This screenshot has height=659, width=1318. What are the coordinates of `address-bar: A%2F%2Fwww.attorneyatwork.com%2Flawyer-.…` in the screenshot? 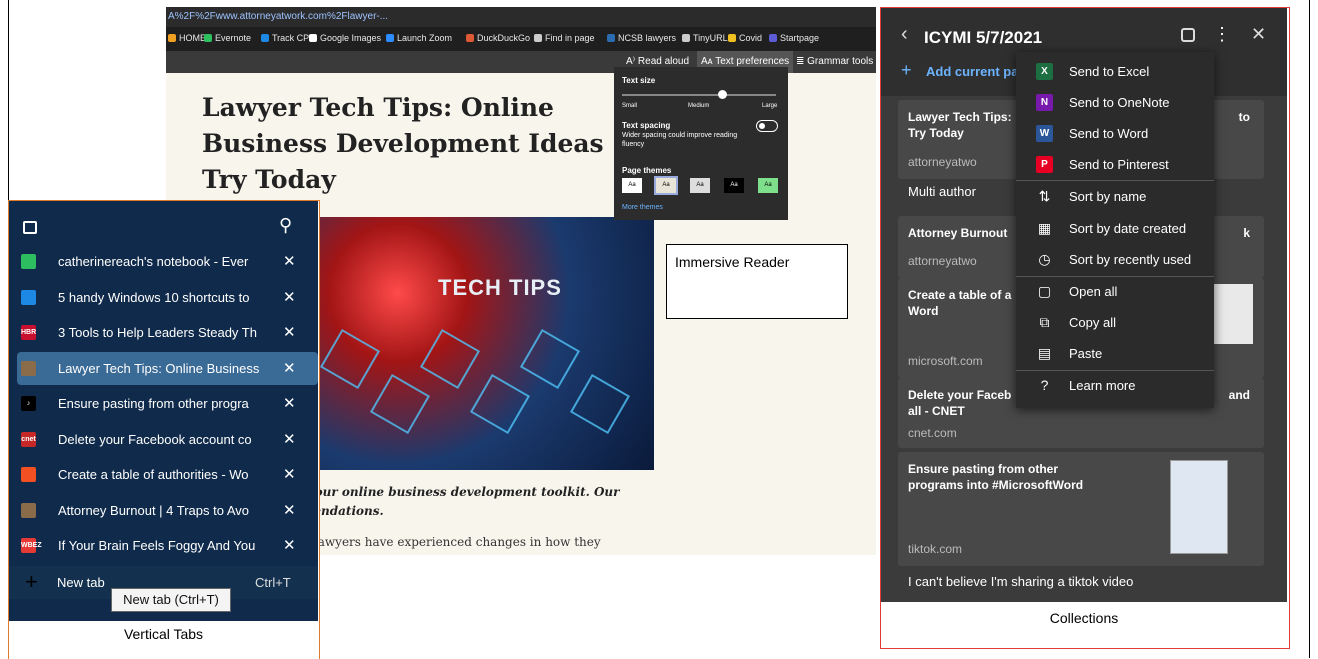 It's located at (521, 17).